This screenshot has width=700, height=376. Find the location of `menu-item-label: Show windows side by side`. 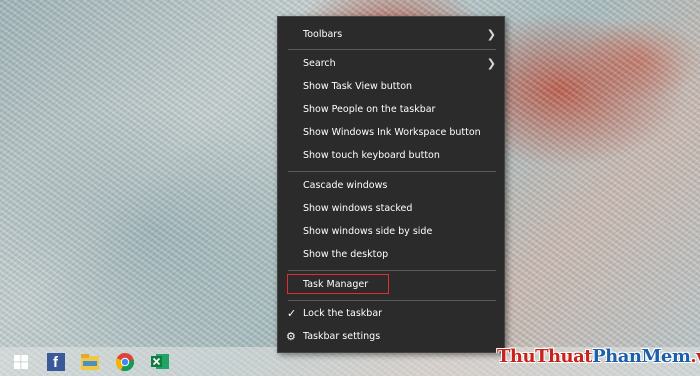

menu-item-label: Show windows side by side is located at coordinates (368, 231).